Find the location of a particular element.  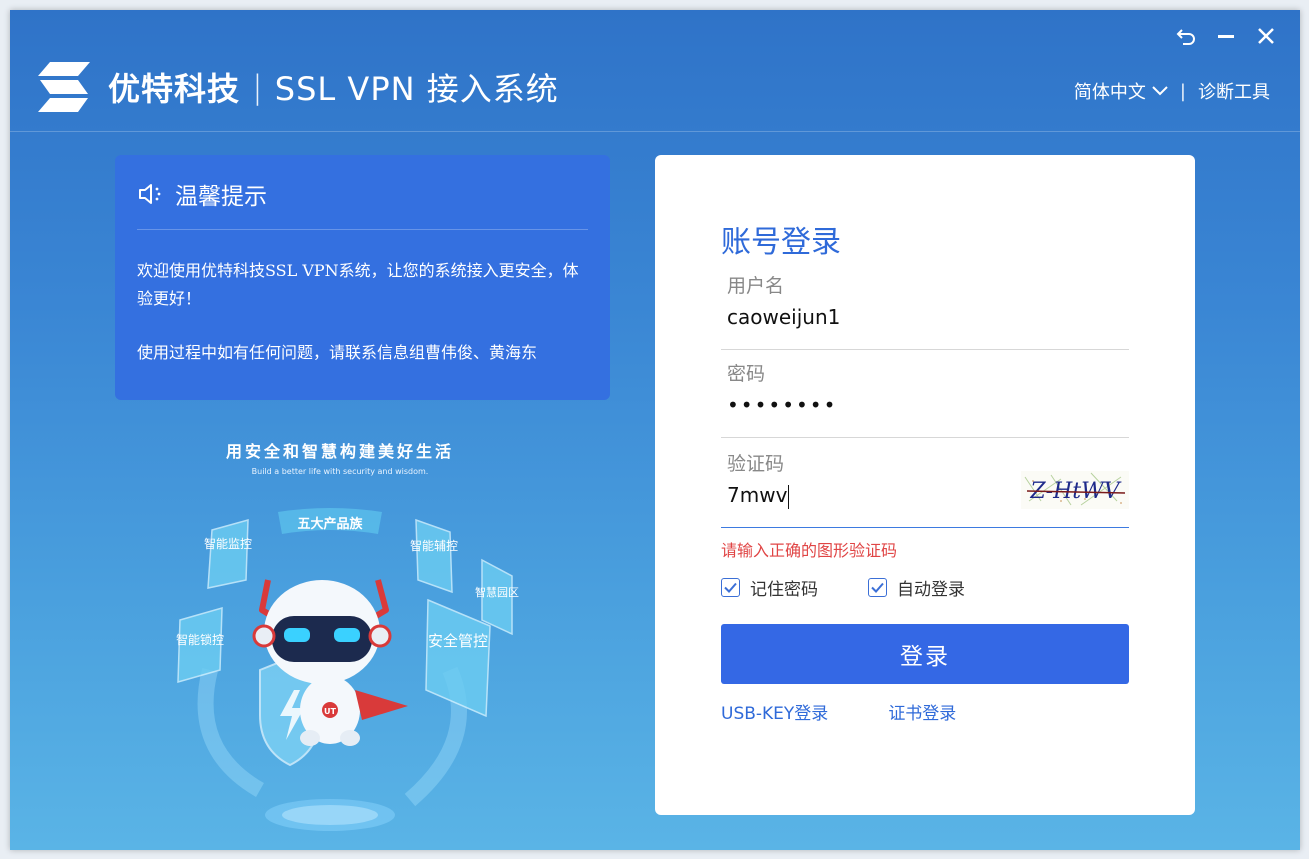

close-icon is located at coordinates (1266, 36).